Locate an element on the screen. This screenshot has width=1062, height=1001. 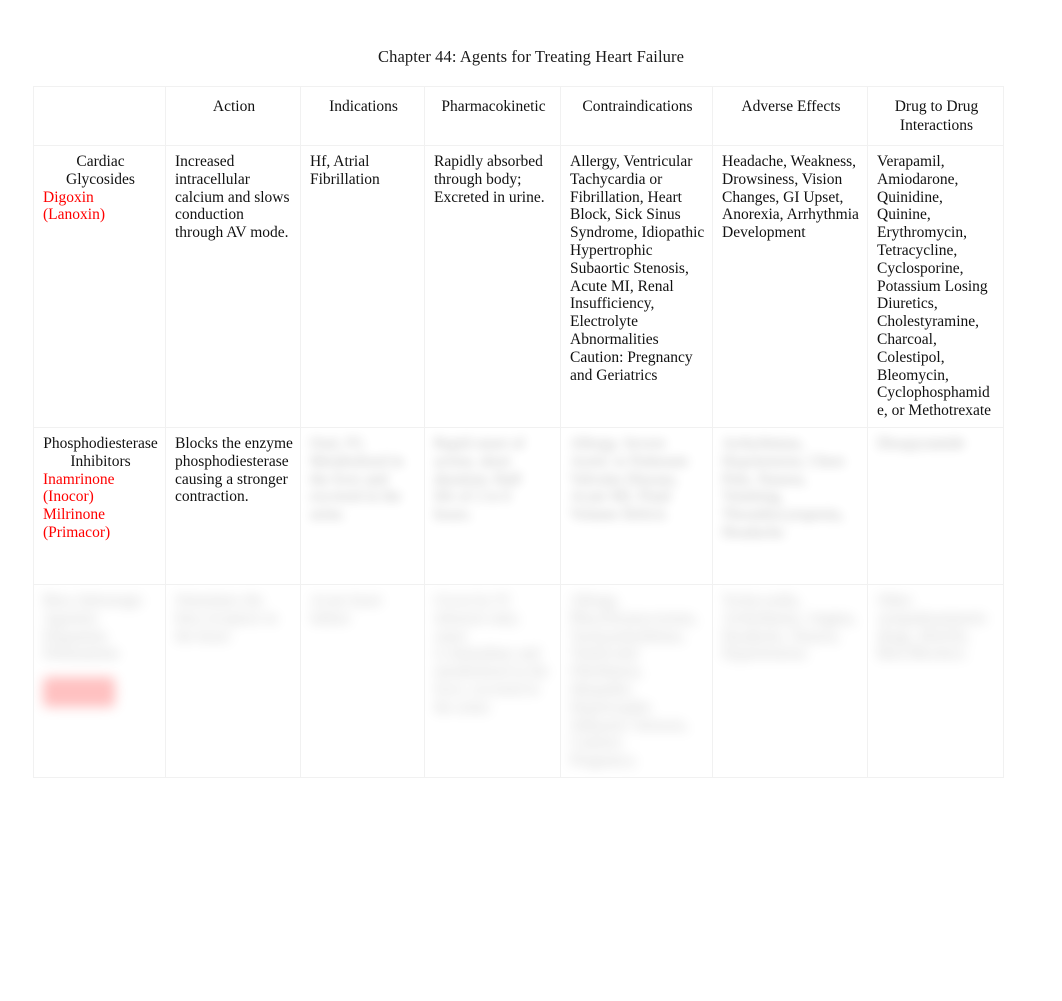
column-header-pharmacokinetic-label: Pharmacokinetic is located at coordinates (493, 106).